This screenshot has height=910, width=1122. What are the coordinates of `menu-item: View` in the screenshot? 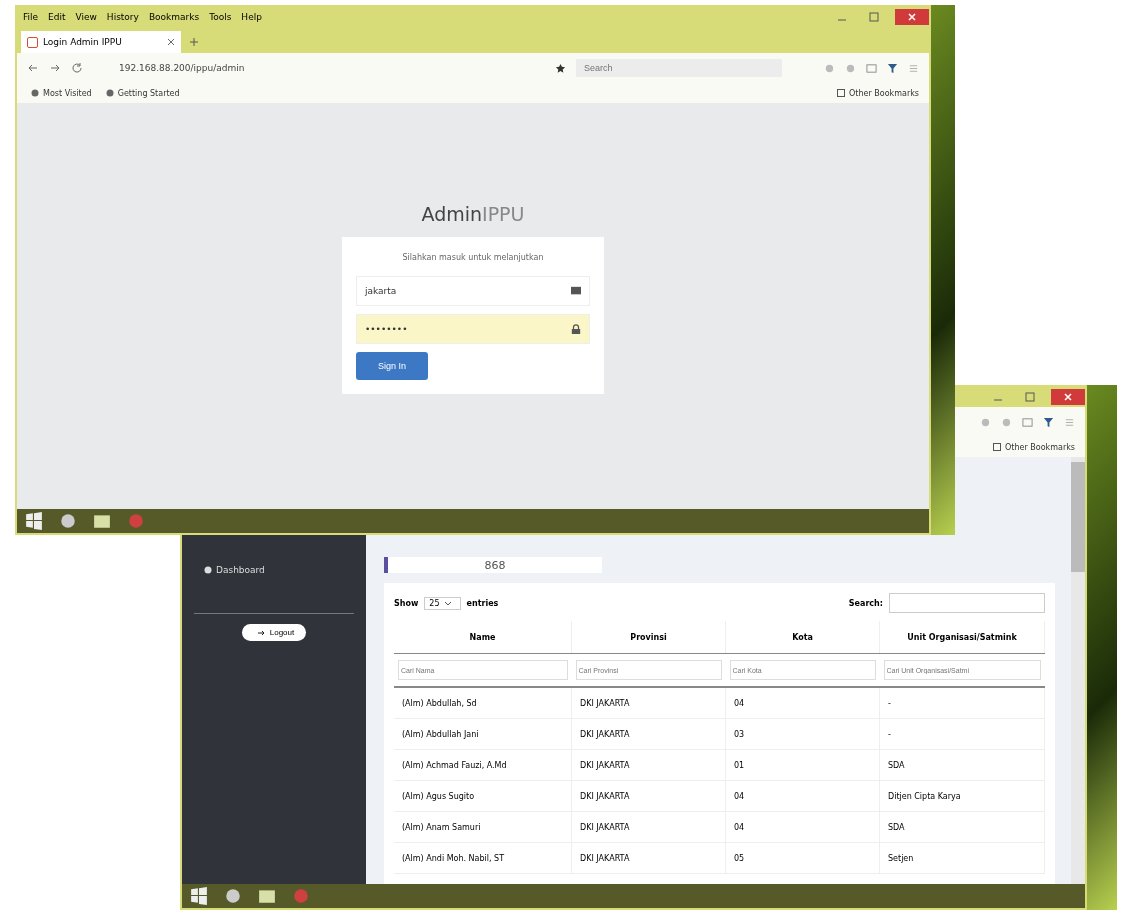 It's located at (86, 17).